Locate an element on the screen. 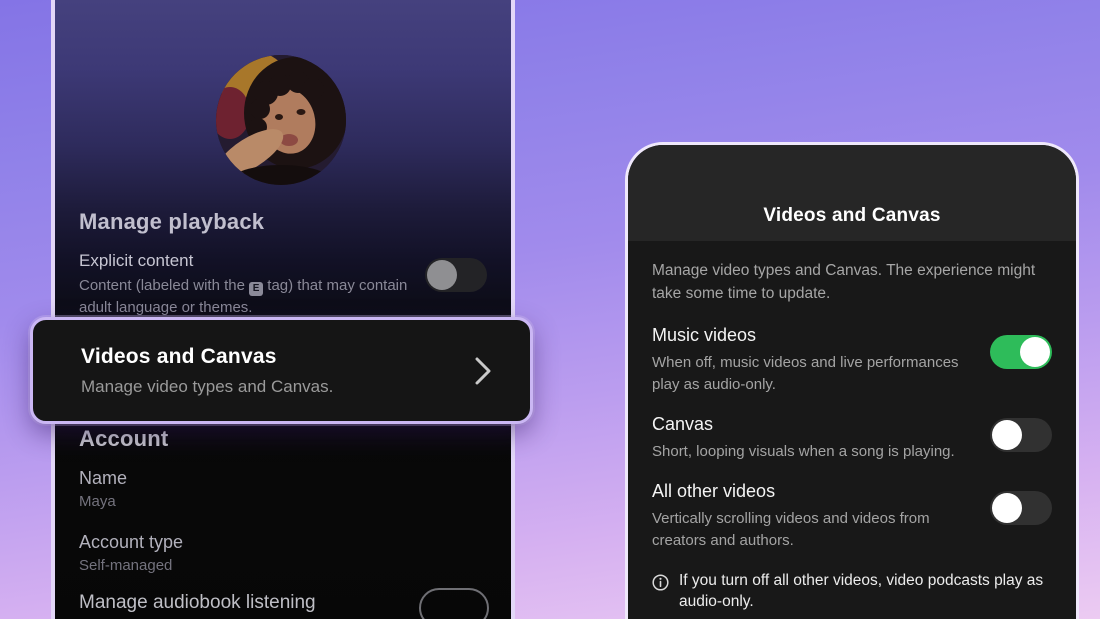 Image resolution: width=1100 pixels, height=619 pixels. all-other-videos-toggle is located at coordinates (1021, 508).